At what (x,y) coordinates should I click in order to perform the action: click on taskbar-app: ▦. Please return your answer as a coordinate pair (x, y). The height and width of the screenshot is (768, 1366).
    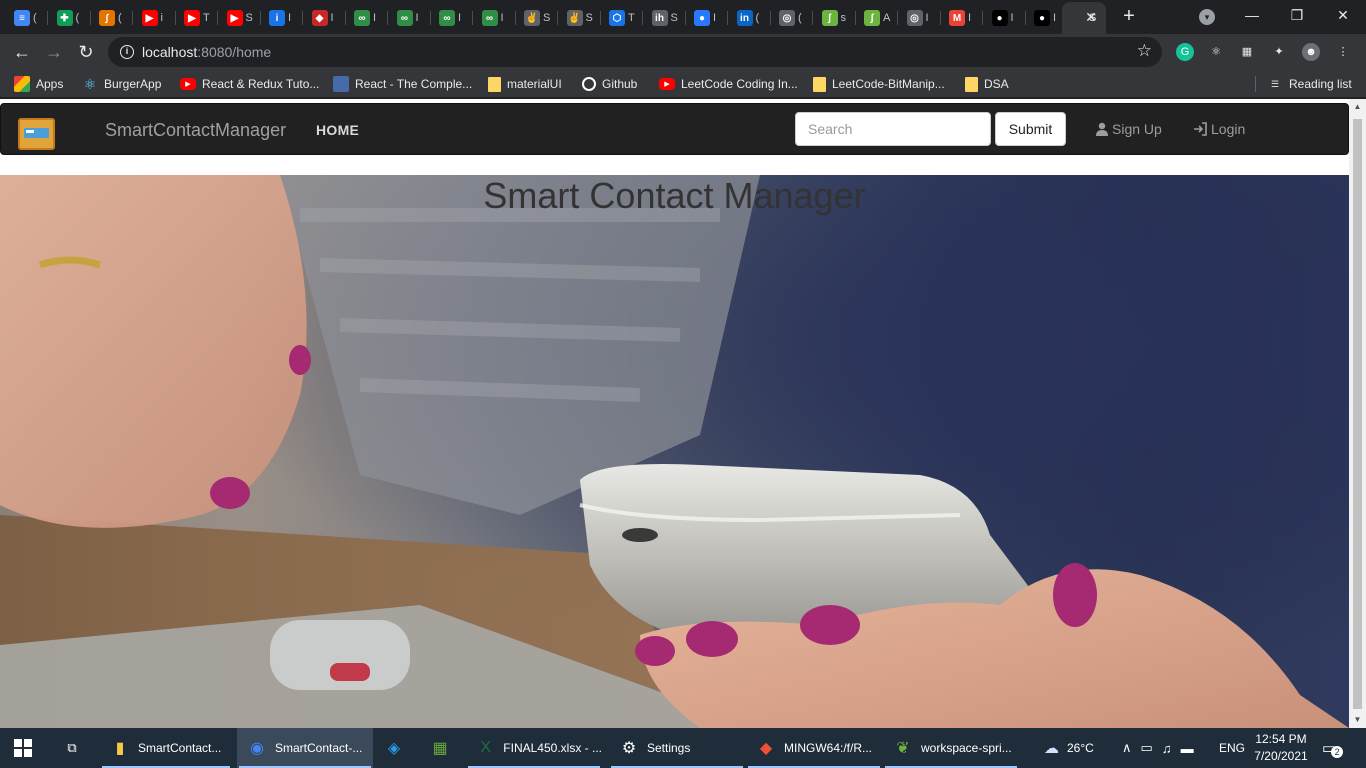
    Looking at the image, I should click on (442, 748).